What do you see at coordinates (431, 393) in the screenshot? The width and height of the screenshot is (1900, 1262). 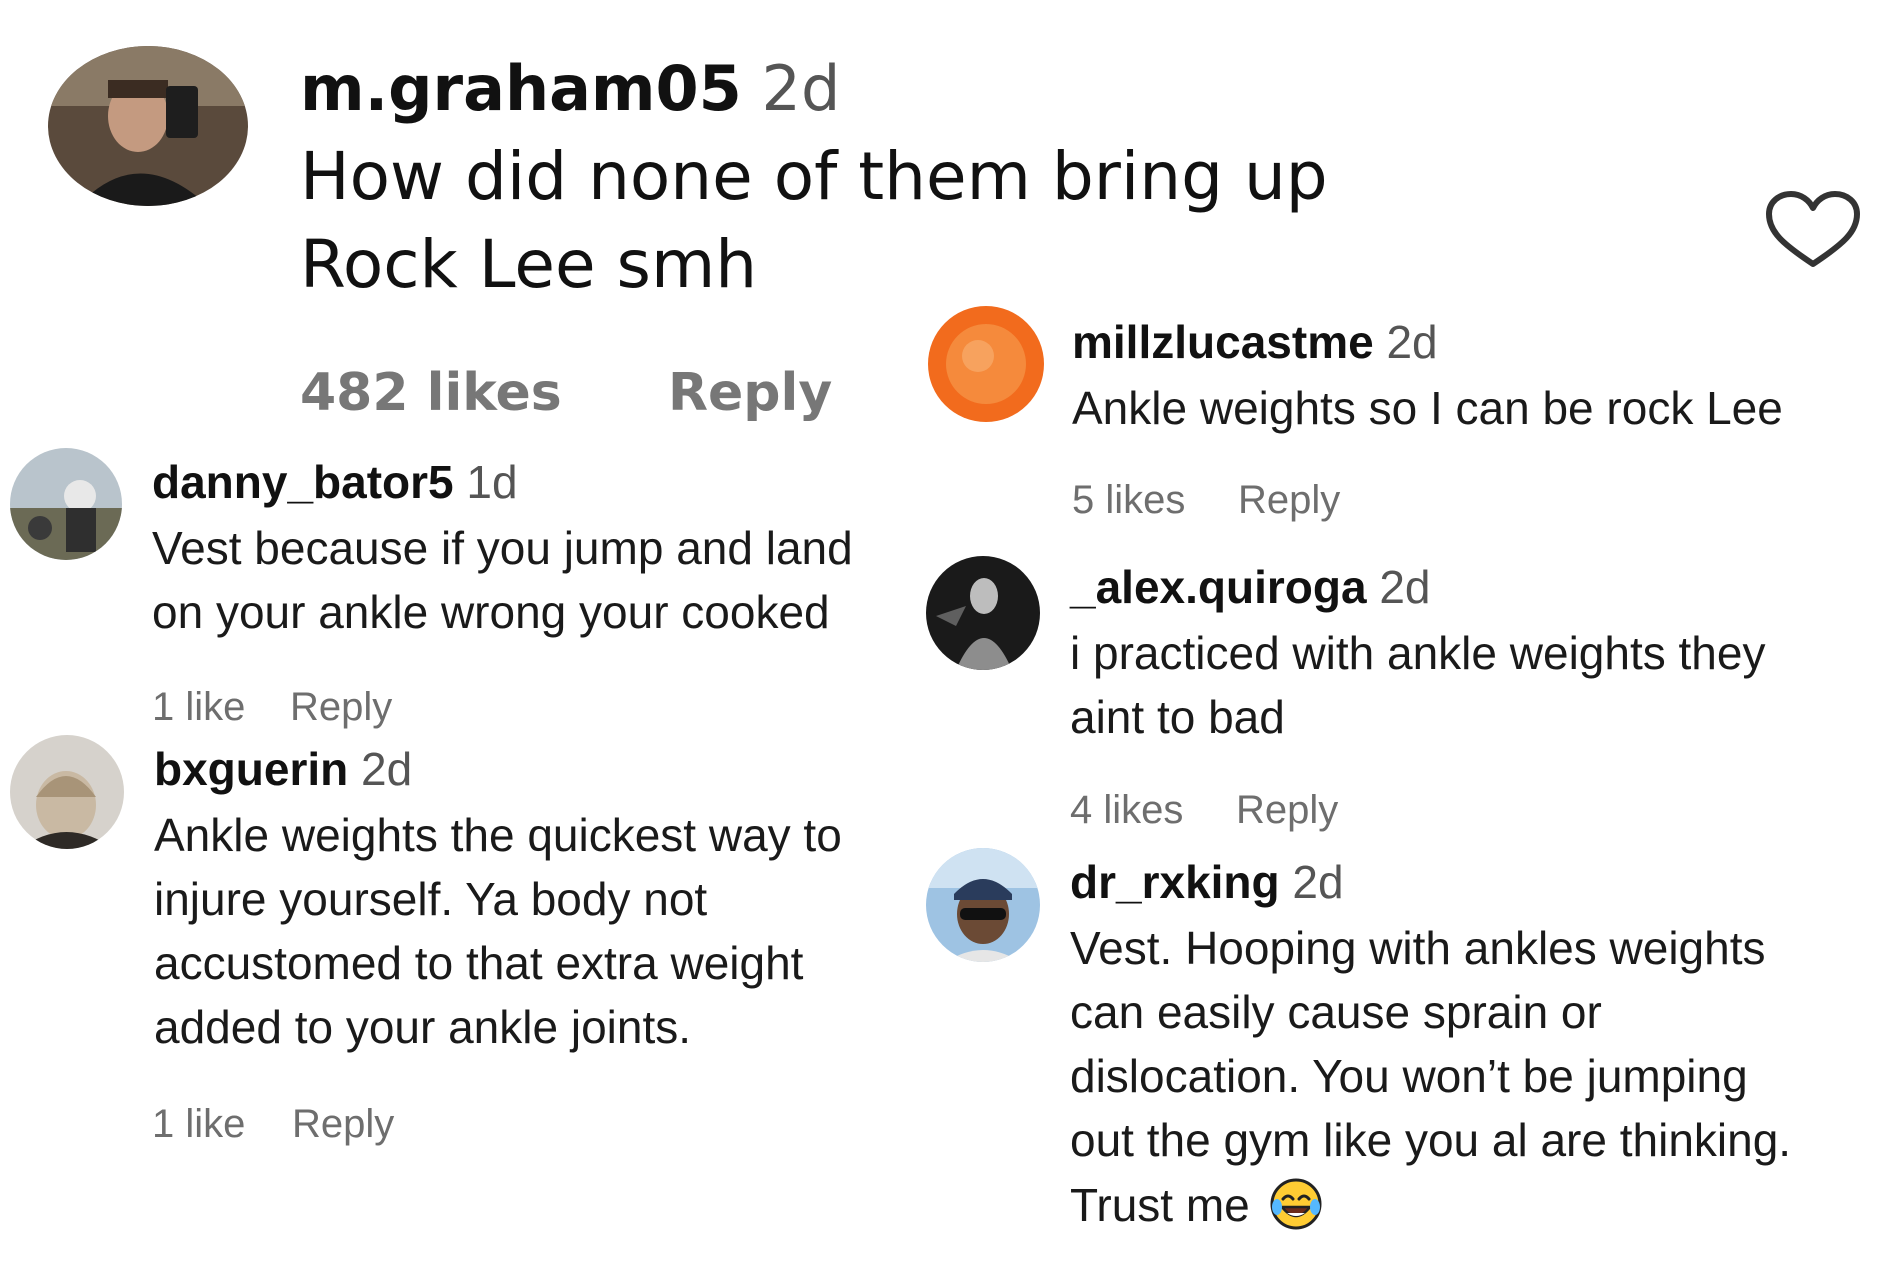 I see `like-count: 482 likes` at bounding box center [431, 393].